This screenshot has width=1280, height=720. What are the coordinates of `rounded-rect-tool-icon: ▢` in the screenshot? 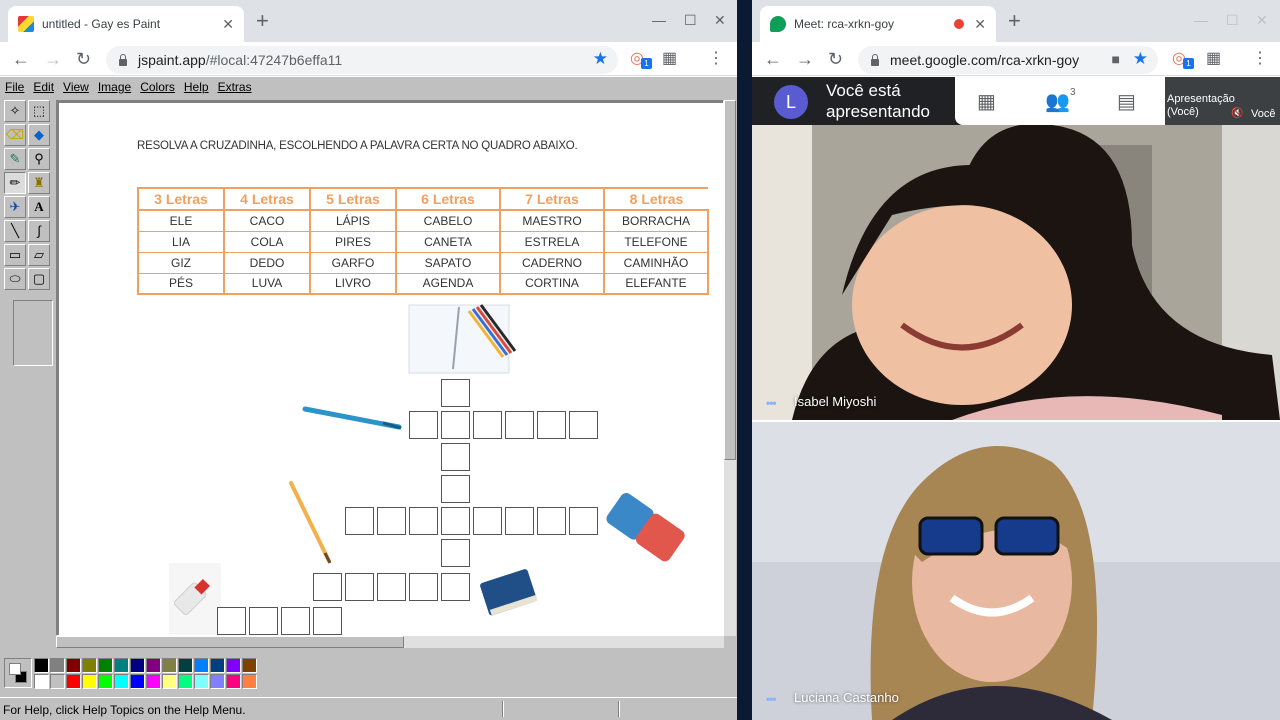 It's located at (39, 279).